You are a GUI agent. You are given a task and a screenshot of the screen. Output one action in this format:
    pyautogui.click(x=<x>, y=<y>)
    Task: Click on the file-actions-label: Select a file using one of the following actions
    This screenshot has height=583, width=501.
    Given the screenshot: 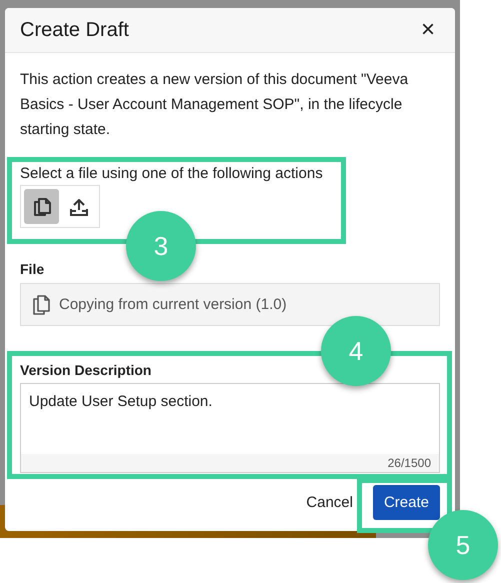 What is the action you would take?
    pyautogui.click(x=172, y=173)
    